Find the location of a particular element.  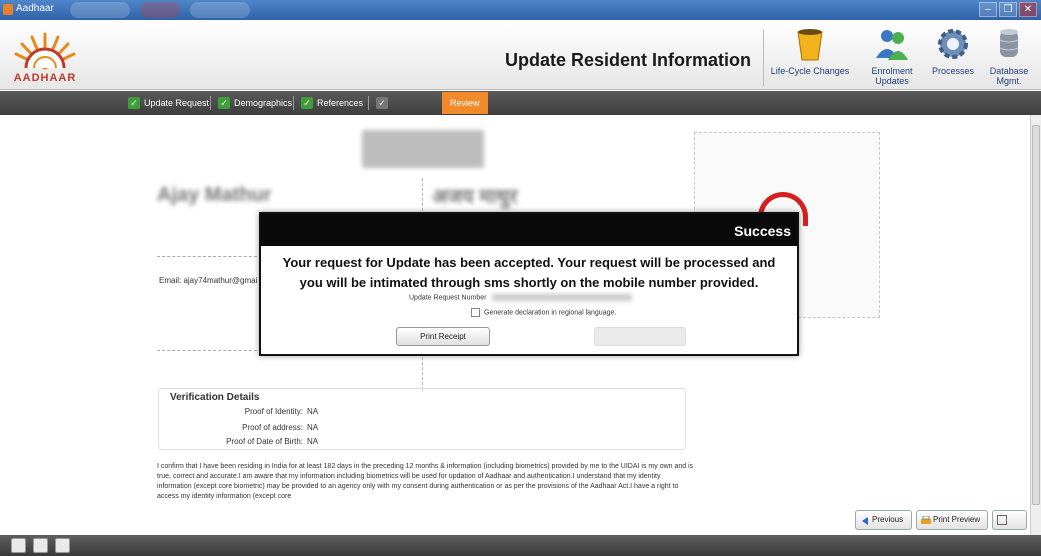

scrollbar-thumb is located at coordinates (1036, 315).